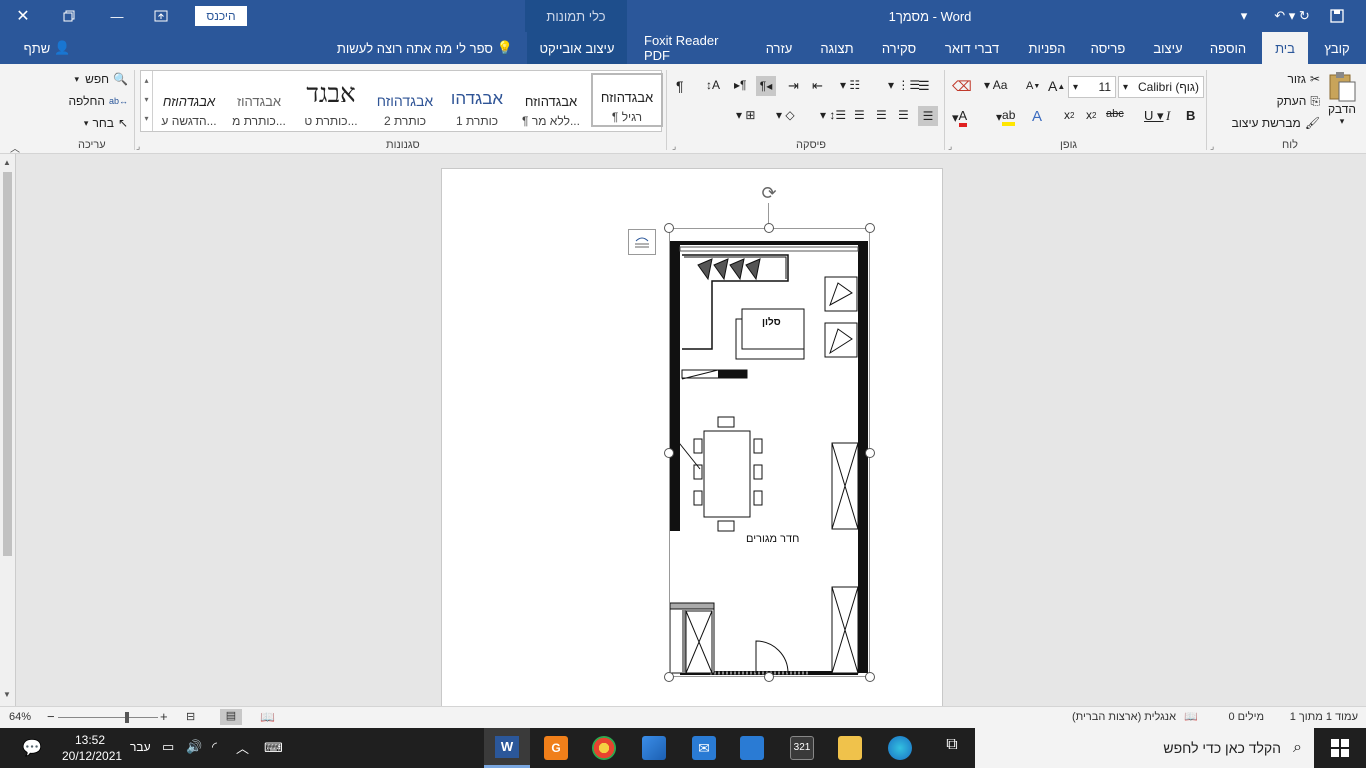 The height and width of the screenshot is (768, 1366). What do you see at coordinates (194, 747) in the screenshot?
I see `volume-icon: 🔊` at bounding box center [194, 747].